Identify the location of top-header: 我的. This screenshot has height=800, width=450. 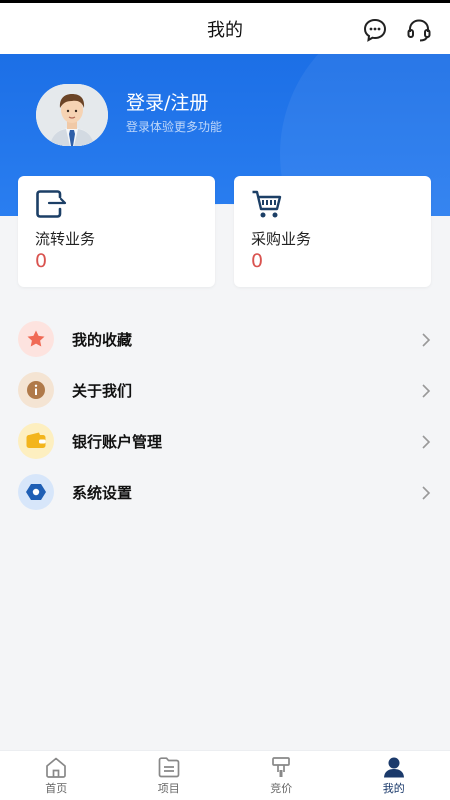
(225, 28).